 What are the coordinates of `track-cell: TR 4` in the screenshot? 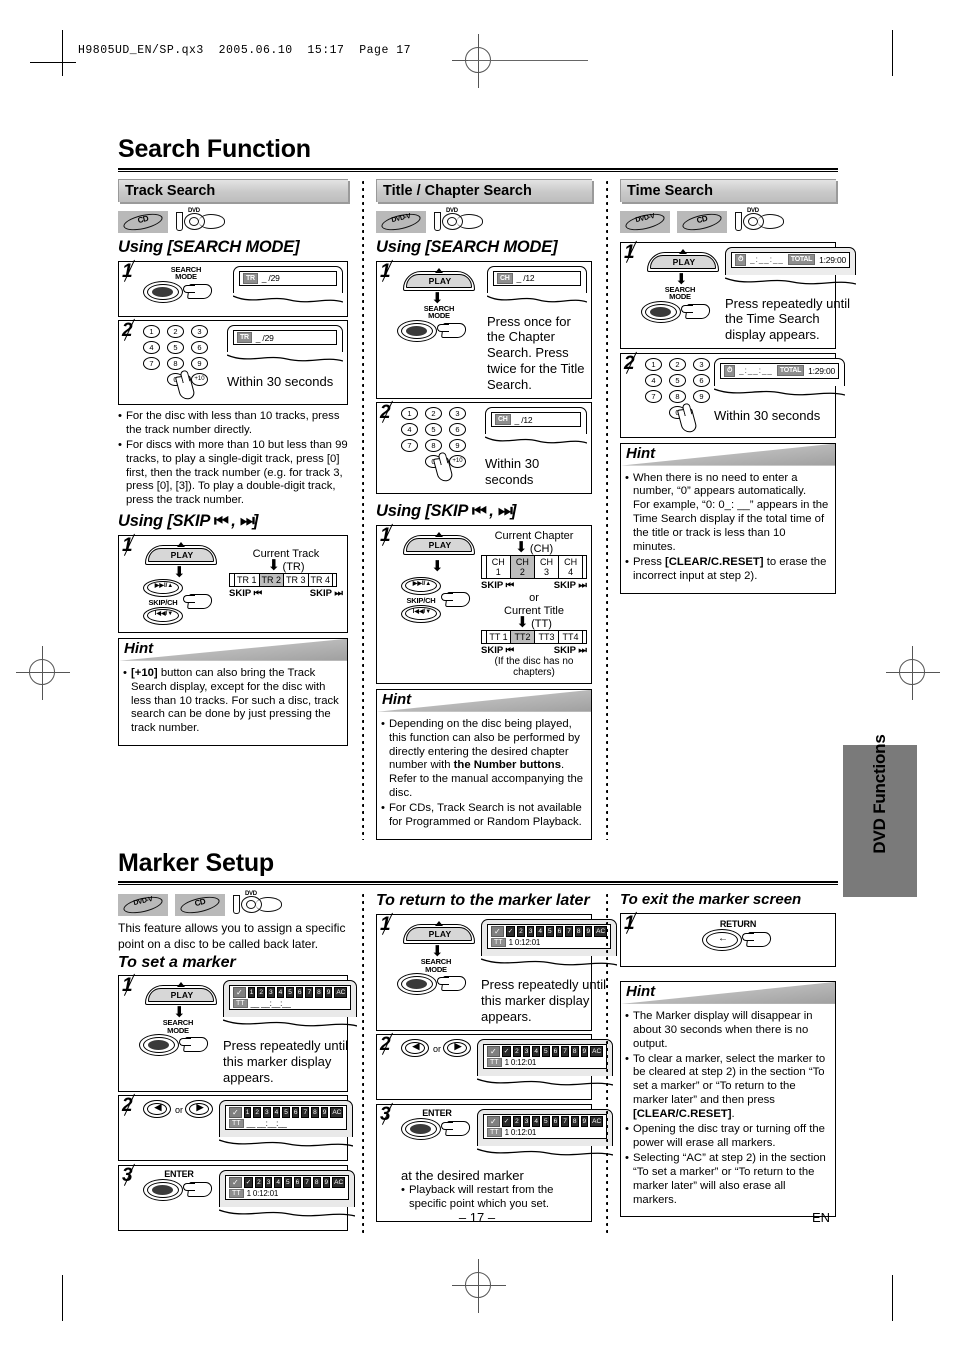 It's located at (320, 580).